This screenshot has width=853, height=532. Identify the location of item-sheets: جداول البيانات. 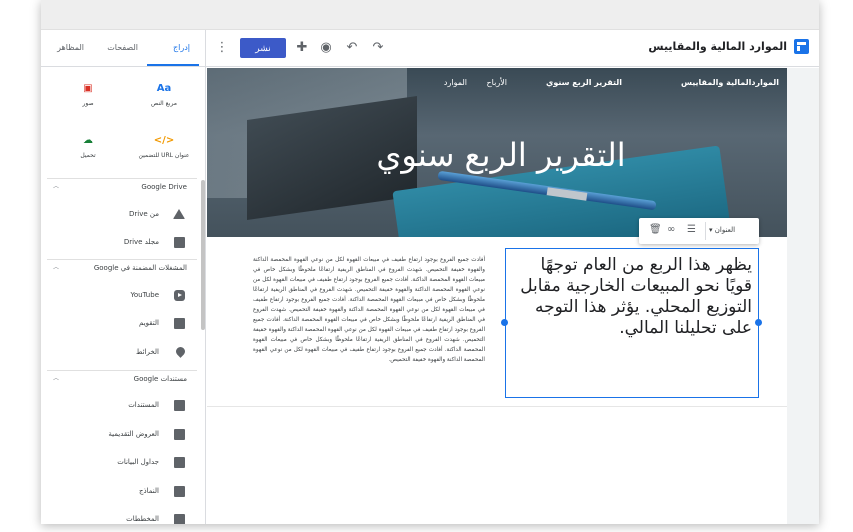
(122, 462).